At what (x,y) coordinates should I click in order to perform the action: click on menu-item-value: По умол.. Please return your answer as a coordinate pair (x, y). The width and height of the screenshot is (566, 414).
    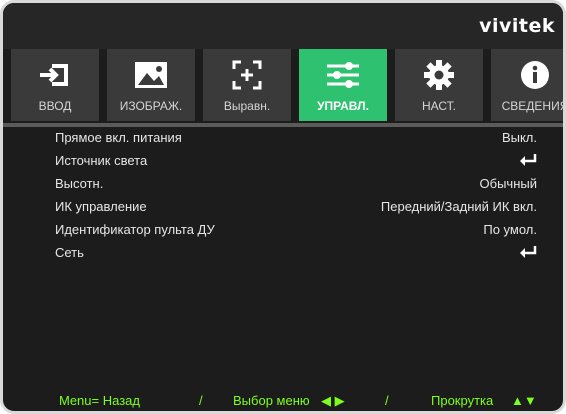
    Looking at the image, I should click on (510, 229).